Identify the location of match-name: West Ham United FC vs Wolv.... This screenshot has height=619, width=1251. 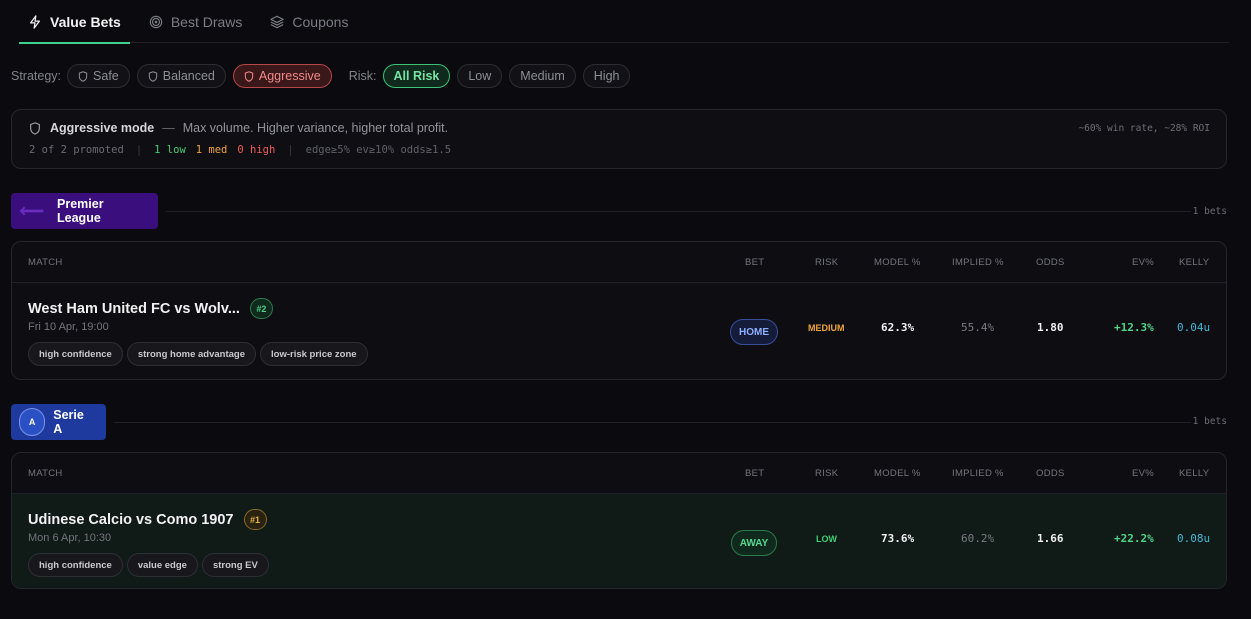
(134, 308).